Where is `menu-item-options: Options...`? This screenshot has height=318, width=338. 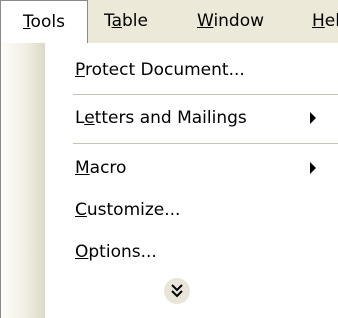
menu-item-options: Options... is located at coordinates (169, 252).